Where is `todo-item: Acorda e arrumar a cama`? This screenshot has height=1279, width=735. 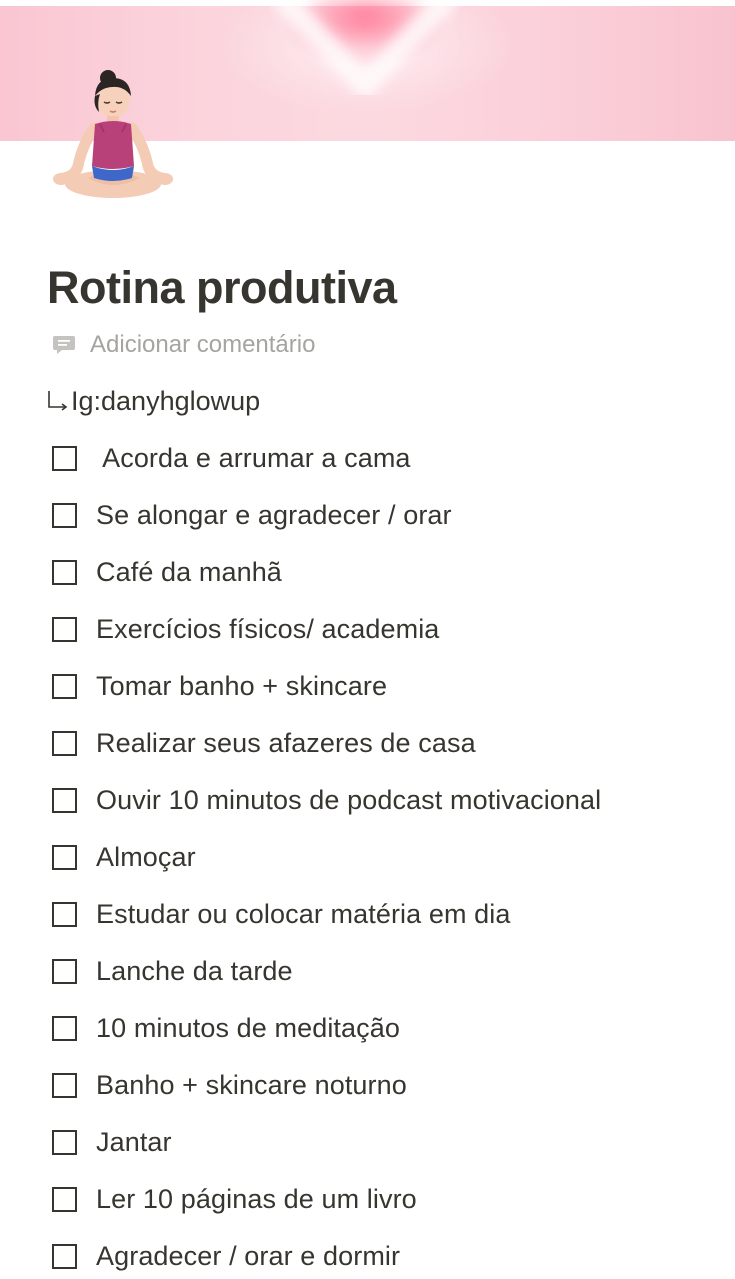 todo-item: Acorda e arrumar a cama is located at coordinates (231, 458).